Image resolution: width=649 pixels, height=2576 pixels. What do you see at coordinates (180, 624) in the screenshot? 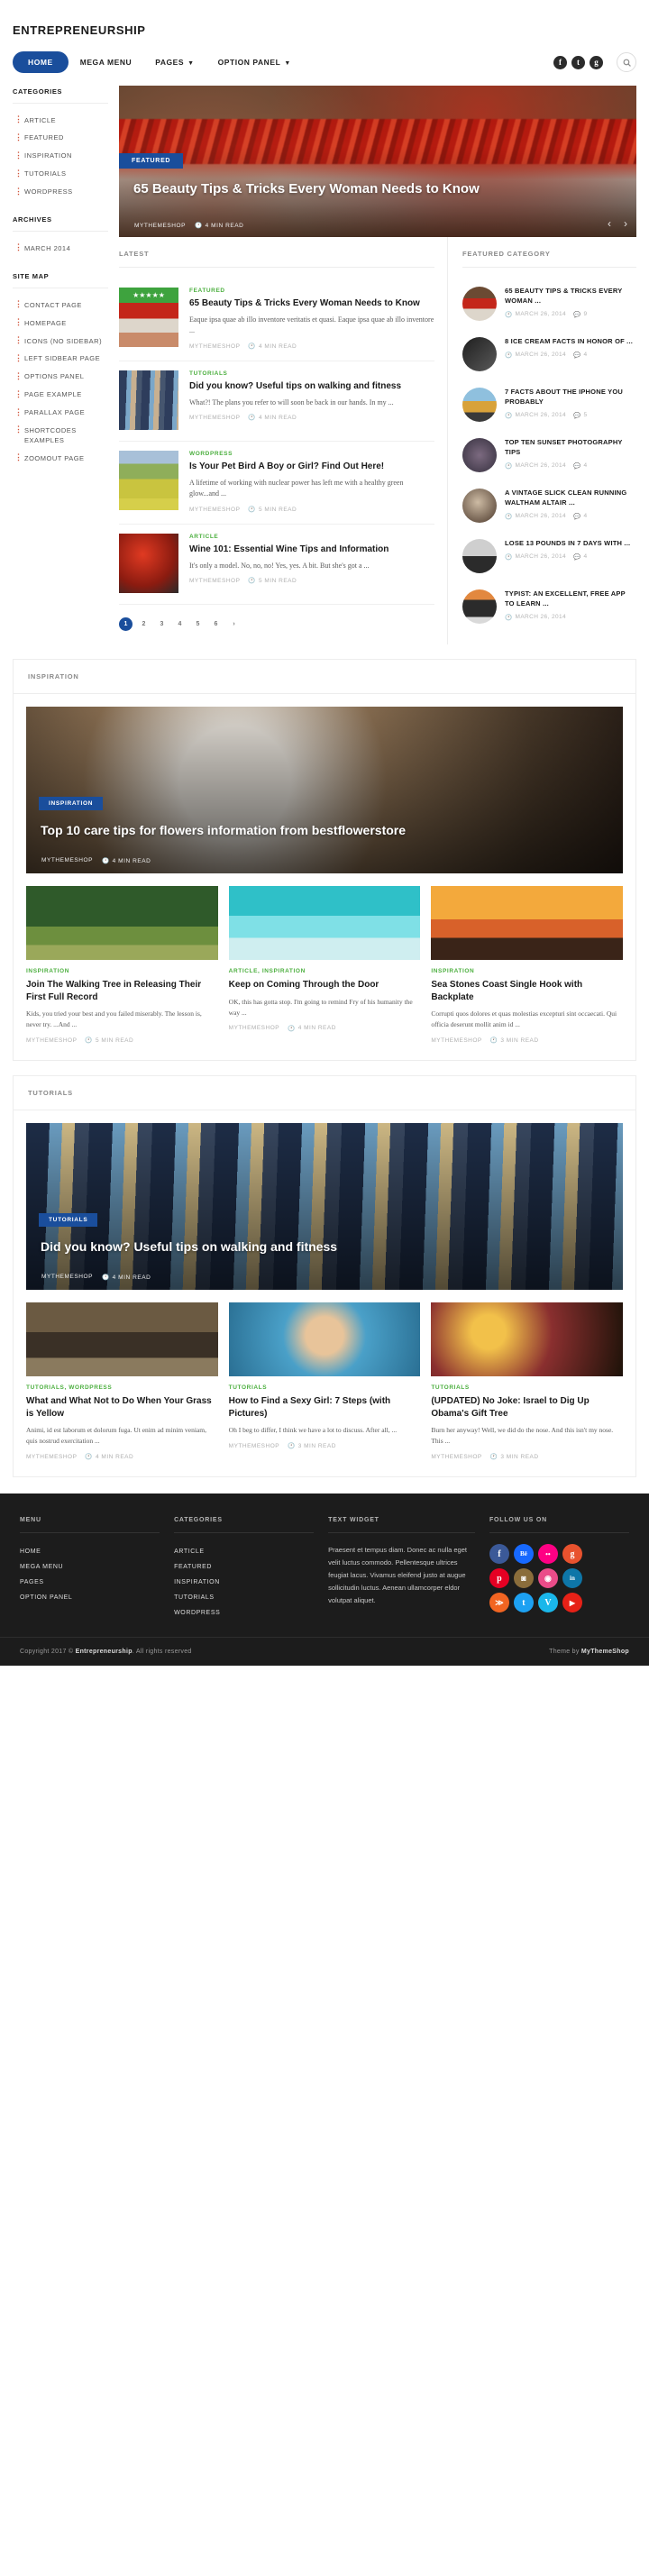
I see `pagination-page-4: 4` at bounding box center [180, 624].